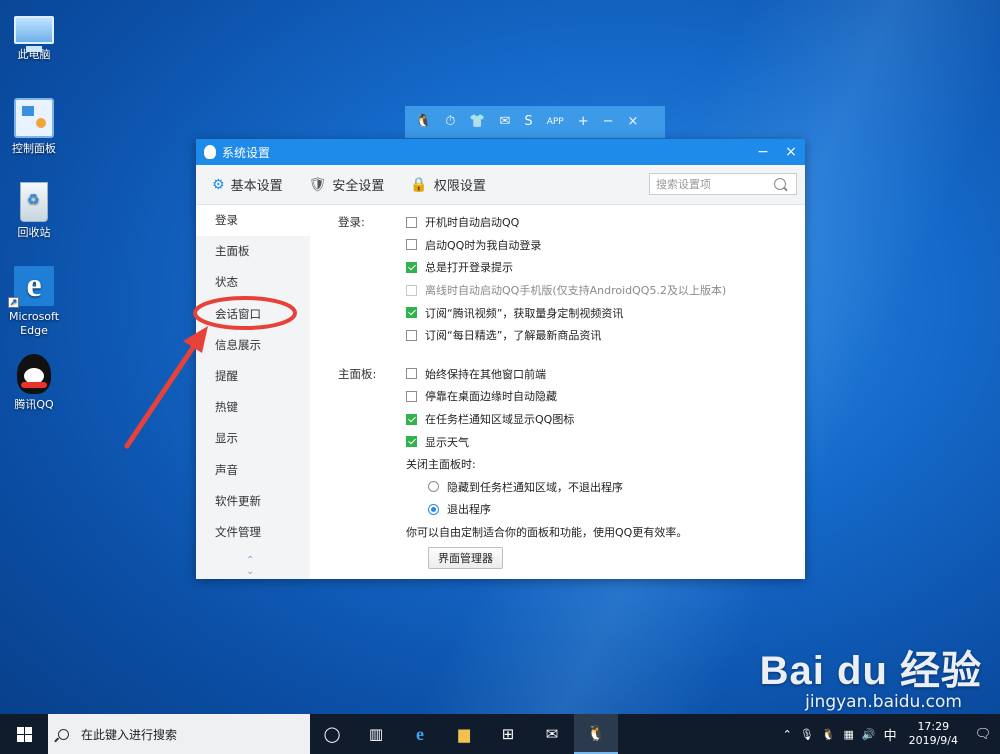  What do you see at coordinates (253, 345) in the screenshot?
I see `sidebar-item-info-display: 信息展示` at bounding box center [253, 345].